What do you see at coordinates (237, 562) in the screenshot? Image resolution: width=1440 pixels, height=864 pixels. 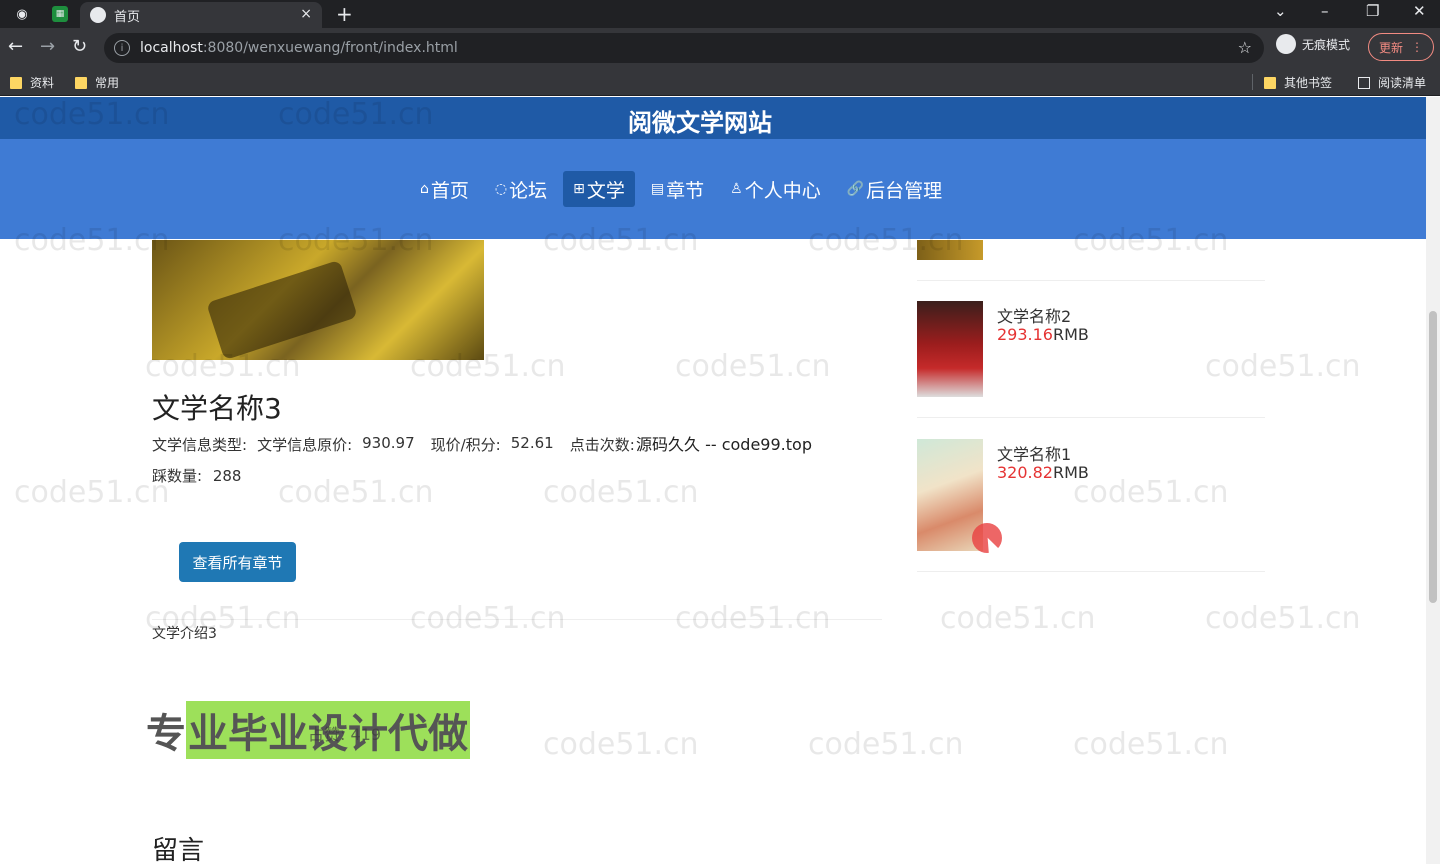 I see `view-all-chapters-button: 查看所有章节` at bounding box center [237, 562].